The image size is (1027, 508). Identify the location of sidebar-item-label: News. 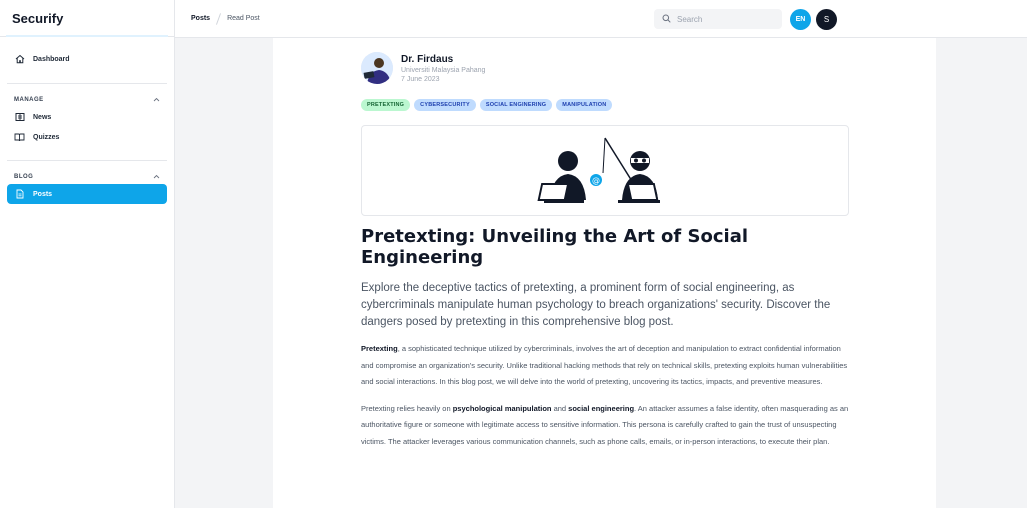
(42, 117).